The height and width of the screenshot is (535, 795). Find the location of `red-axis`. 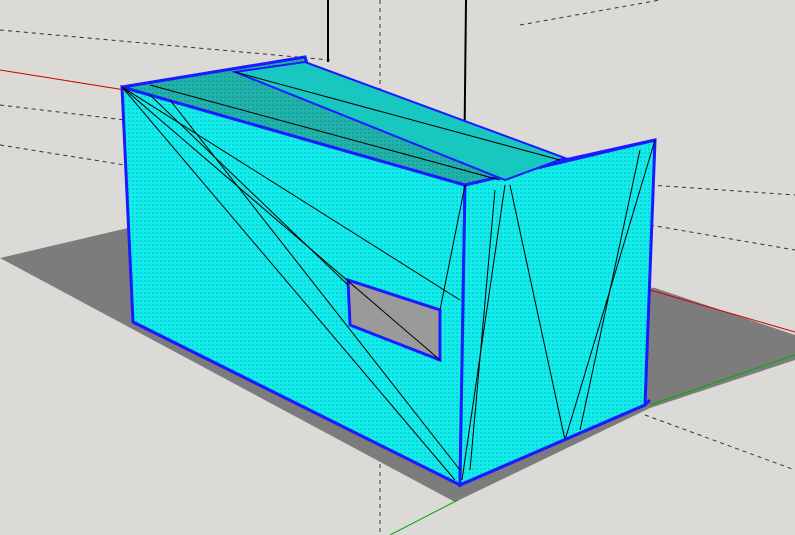

red-axis is located at coordinates (63, 80).